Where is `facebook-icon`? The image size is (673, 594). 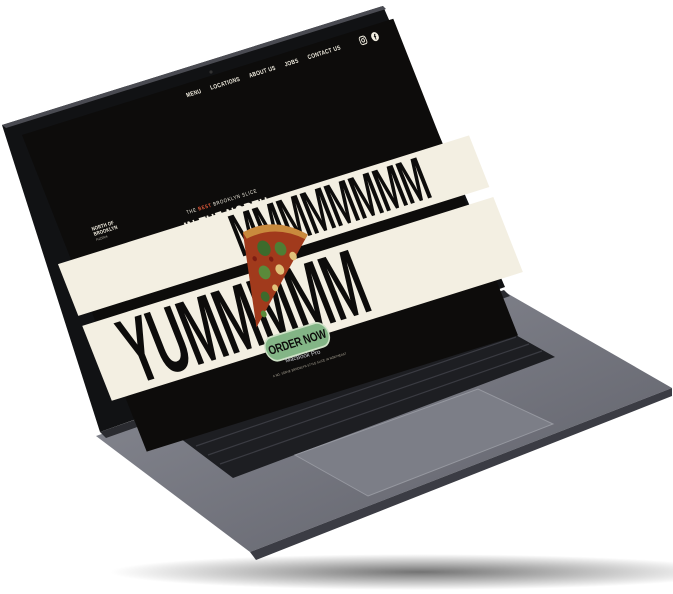 facebook-icon is located at coordinates (375, 36).